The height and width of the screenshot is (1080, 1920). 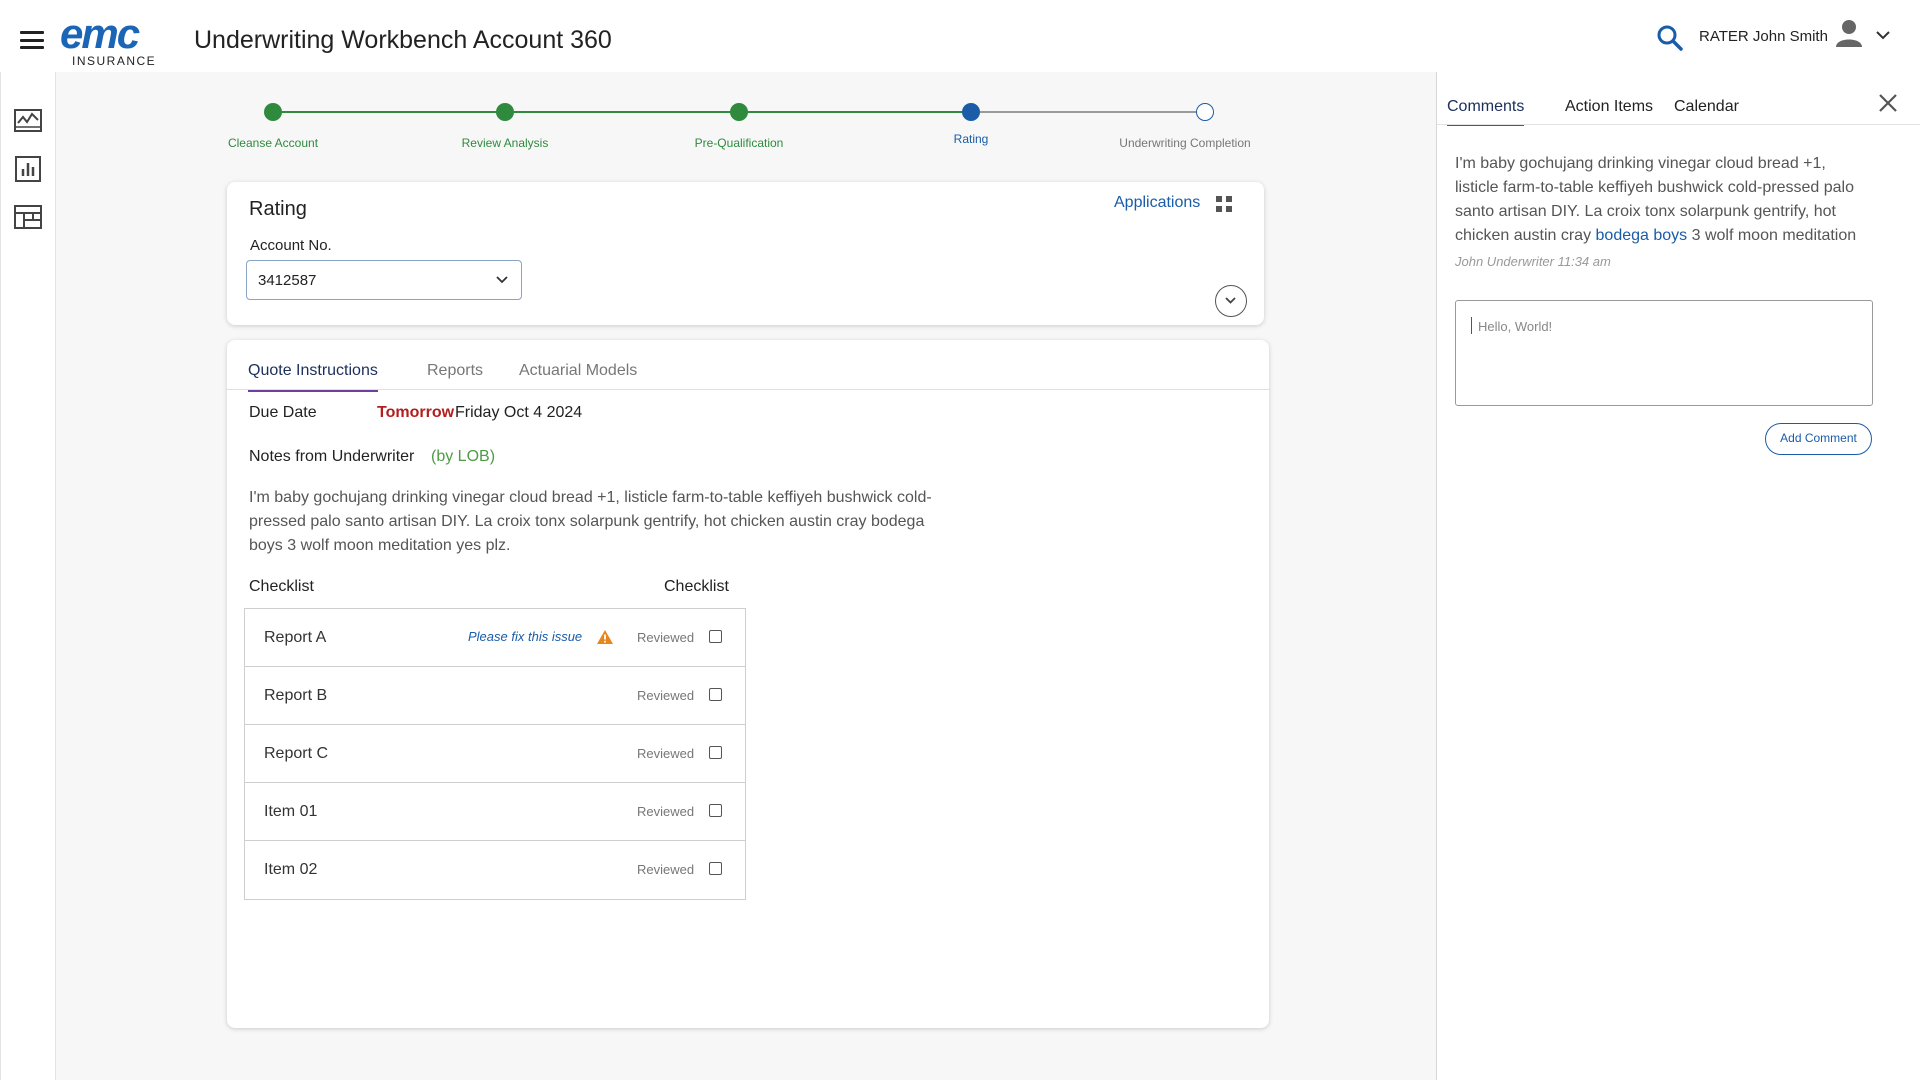 I want to click on checklist-item-name: Report B, so click(x=296, y=695).